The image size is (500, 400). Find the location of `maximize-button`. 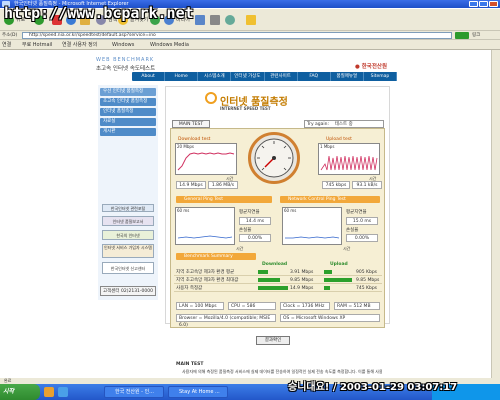

maximize-button is located at coordinates (483, 4).